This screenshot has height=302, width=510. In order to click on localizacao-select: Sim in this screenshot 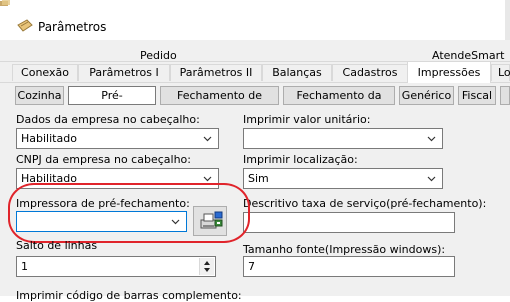, I will do `click(343, 178)`.